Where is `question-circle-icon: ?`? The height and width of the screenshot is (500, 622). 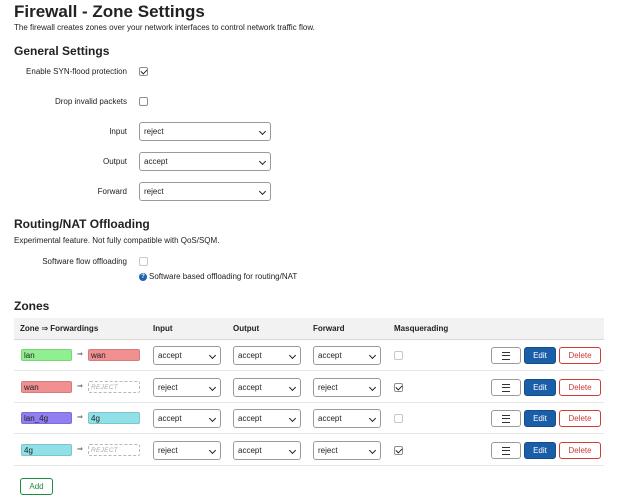 question-circle-icon: ? is located at coordinates (143, 276).